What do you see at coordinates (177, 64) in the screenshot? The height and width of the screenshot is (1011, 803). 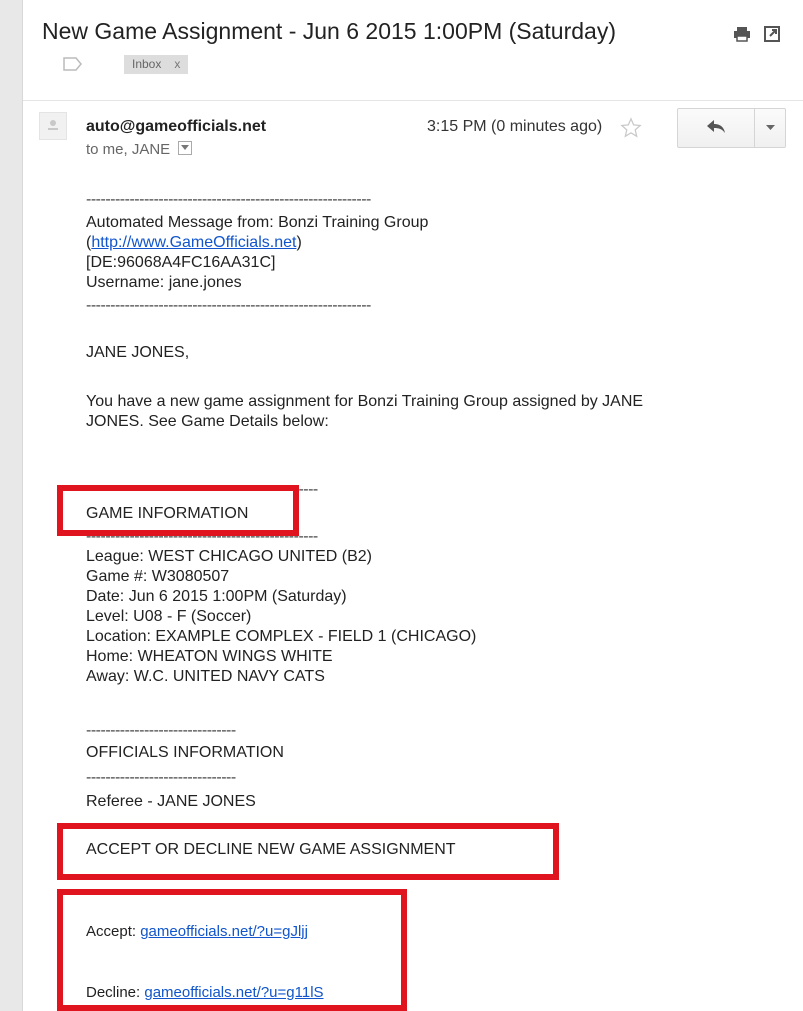 I see `remove-label-button: x` at bounding box center [177, 64].